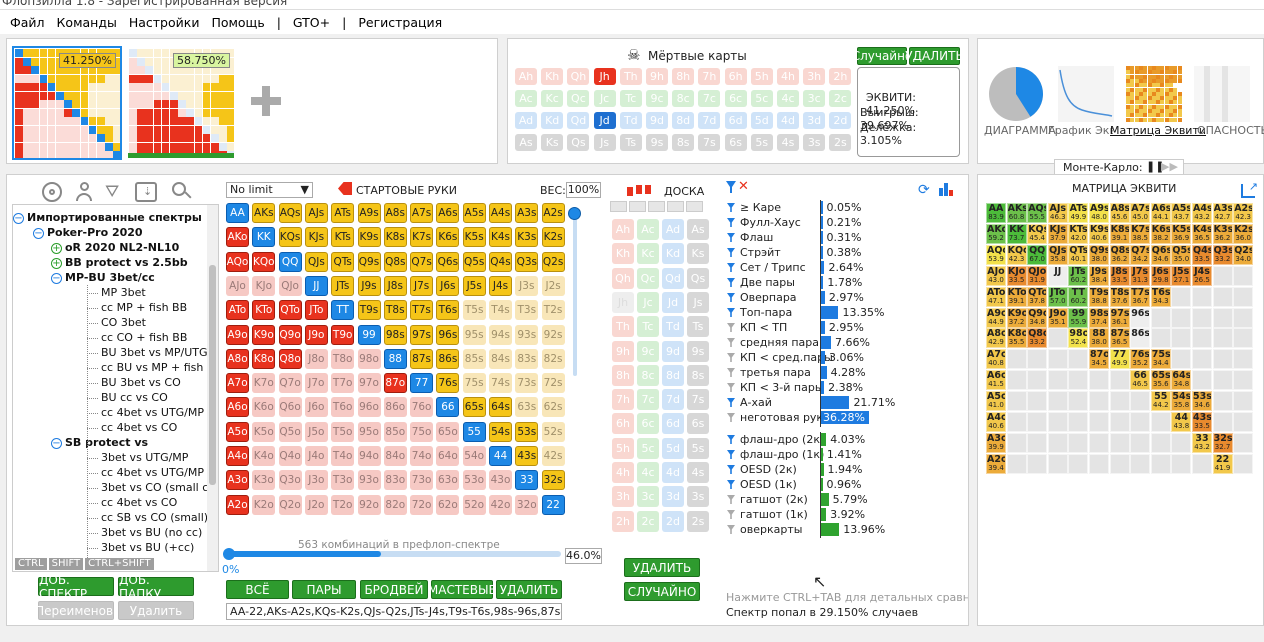  What do you see at coordinates (156, 587) in the screenshot?
I see `add-folder-button: ДОБ. ПАПКУ` at bounding box center [156, 587].